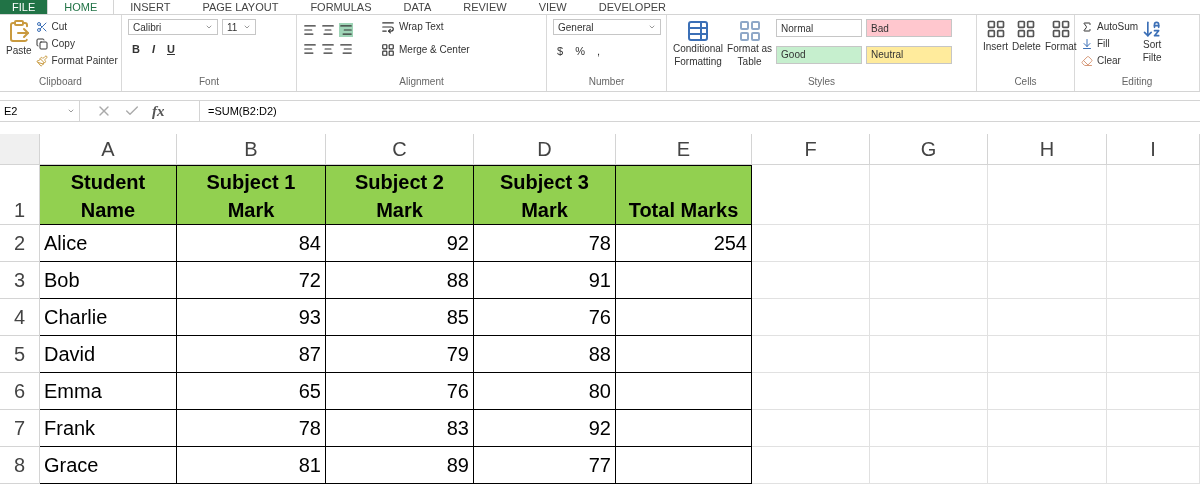 The width and height of the screenshot is (1200, 488). What do you see at coordinates (485, 7) in the screenshot?
I see `ribbon-tab: REVIEW` at bounding box center [485, 7].